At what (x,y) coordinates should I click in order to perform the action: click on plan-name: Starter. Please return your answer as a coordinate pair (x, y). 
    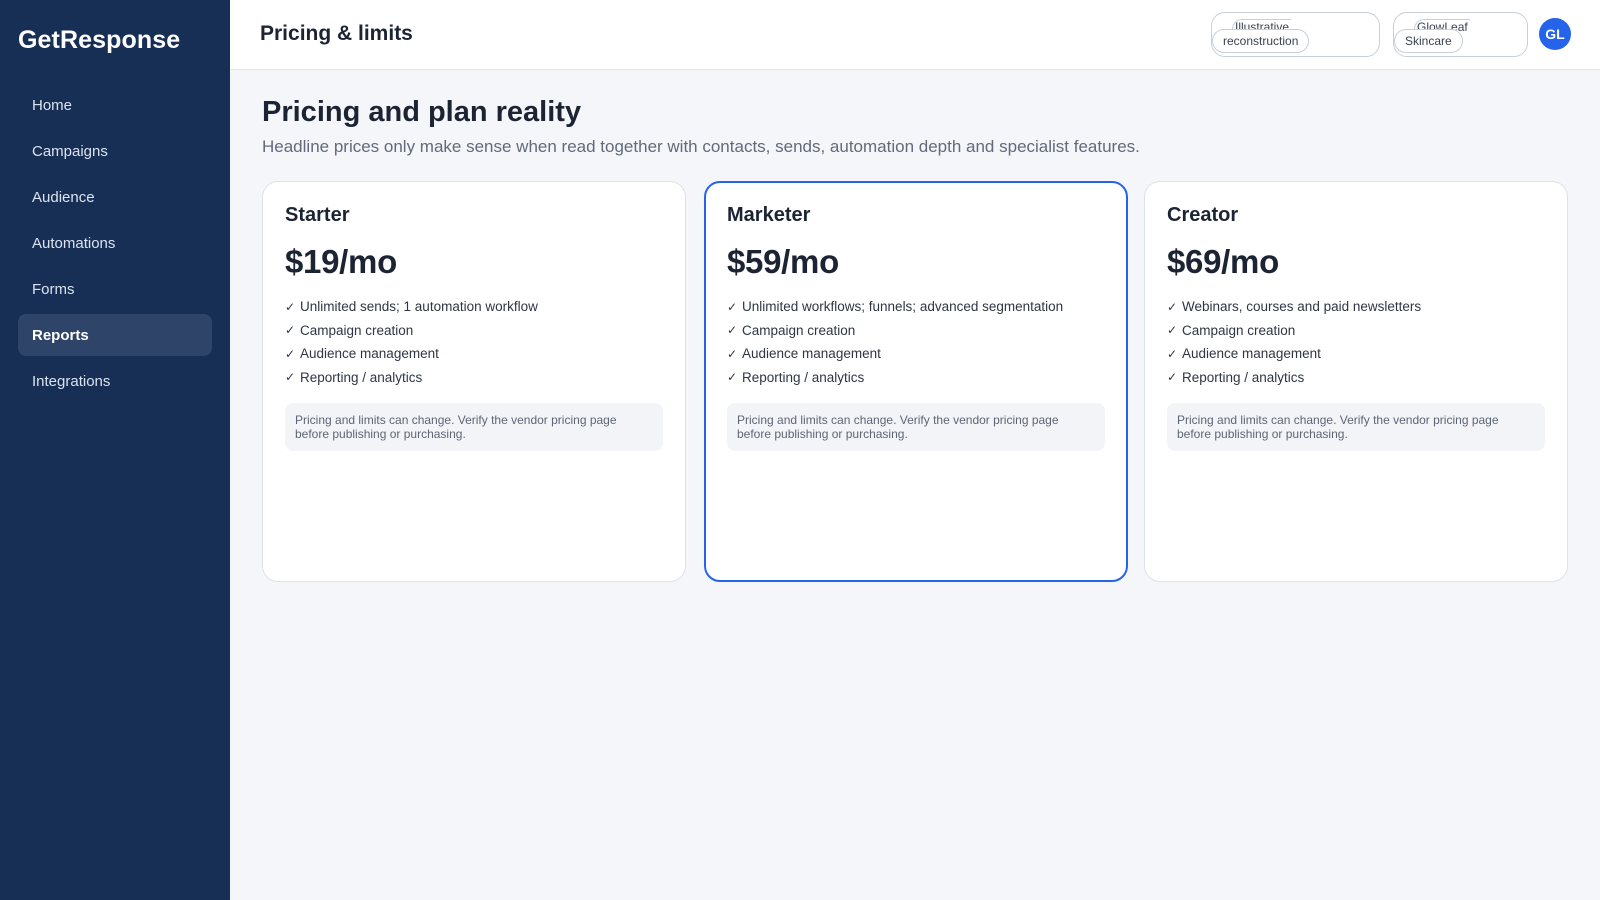
    Looking at the image, I should click on (317, 215).